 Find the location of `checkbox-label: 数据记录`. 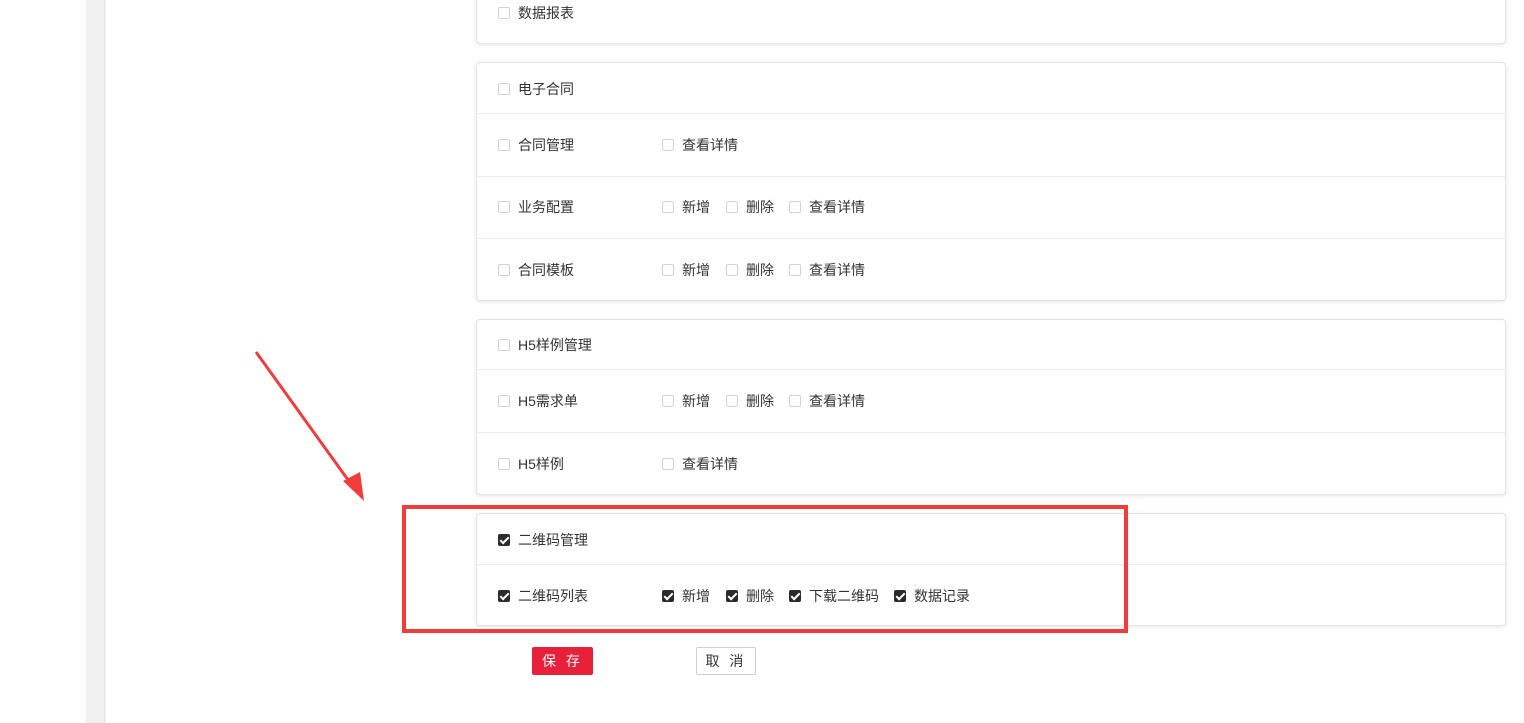

checkbox-label: 数据记录 is located at coordinates (942, 596).